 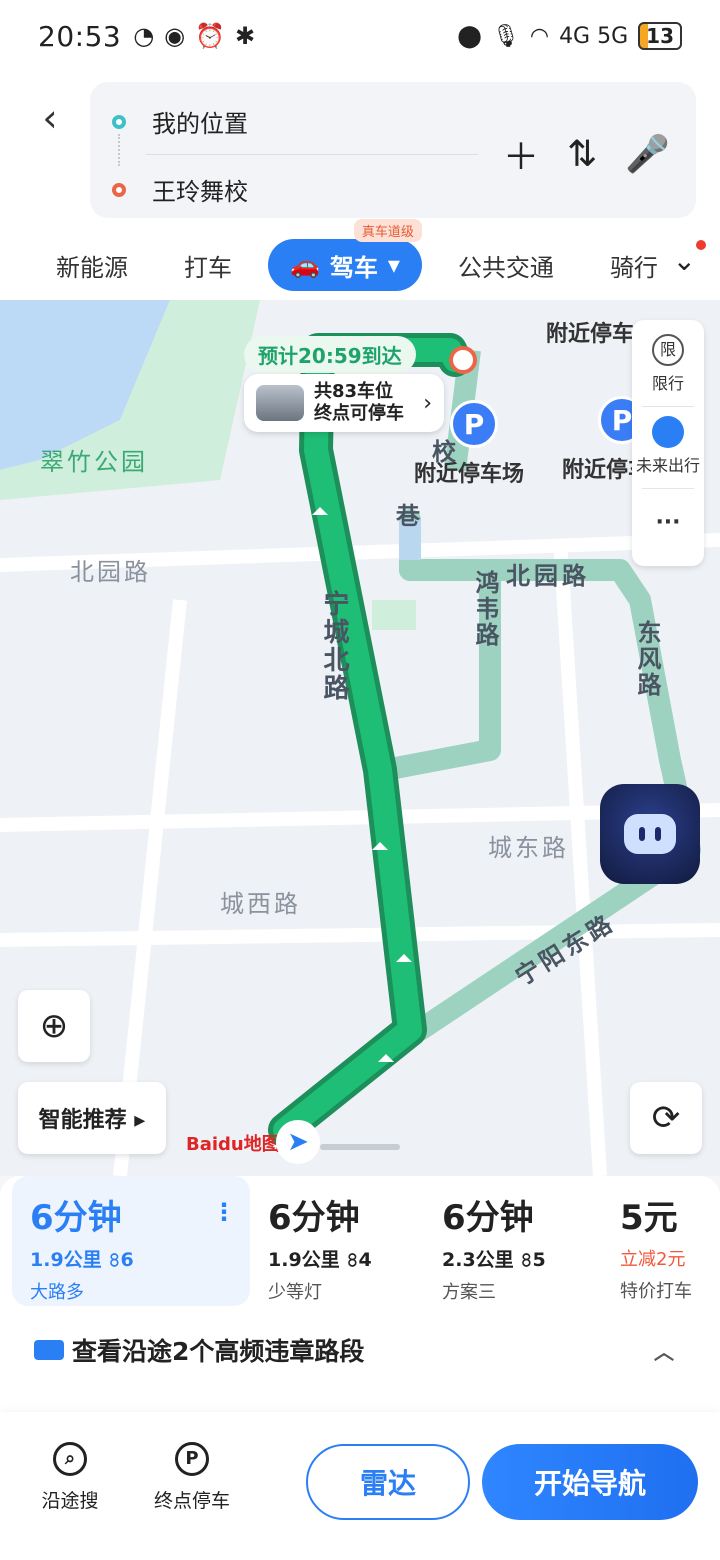 I want to click on location-icon: ⬤, so click(x=469, y=36).